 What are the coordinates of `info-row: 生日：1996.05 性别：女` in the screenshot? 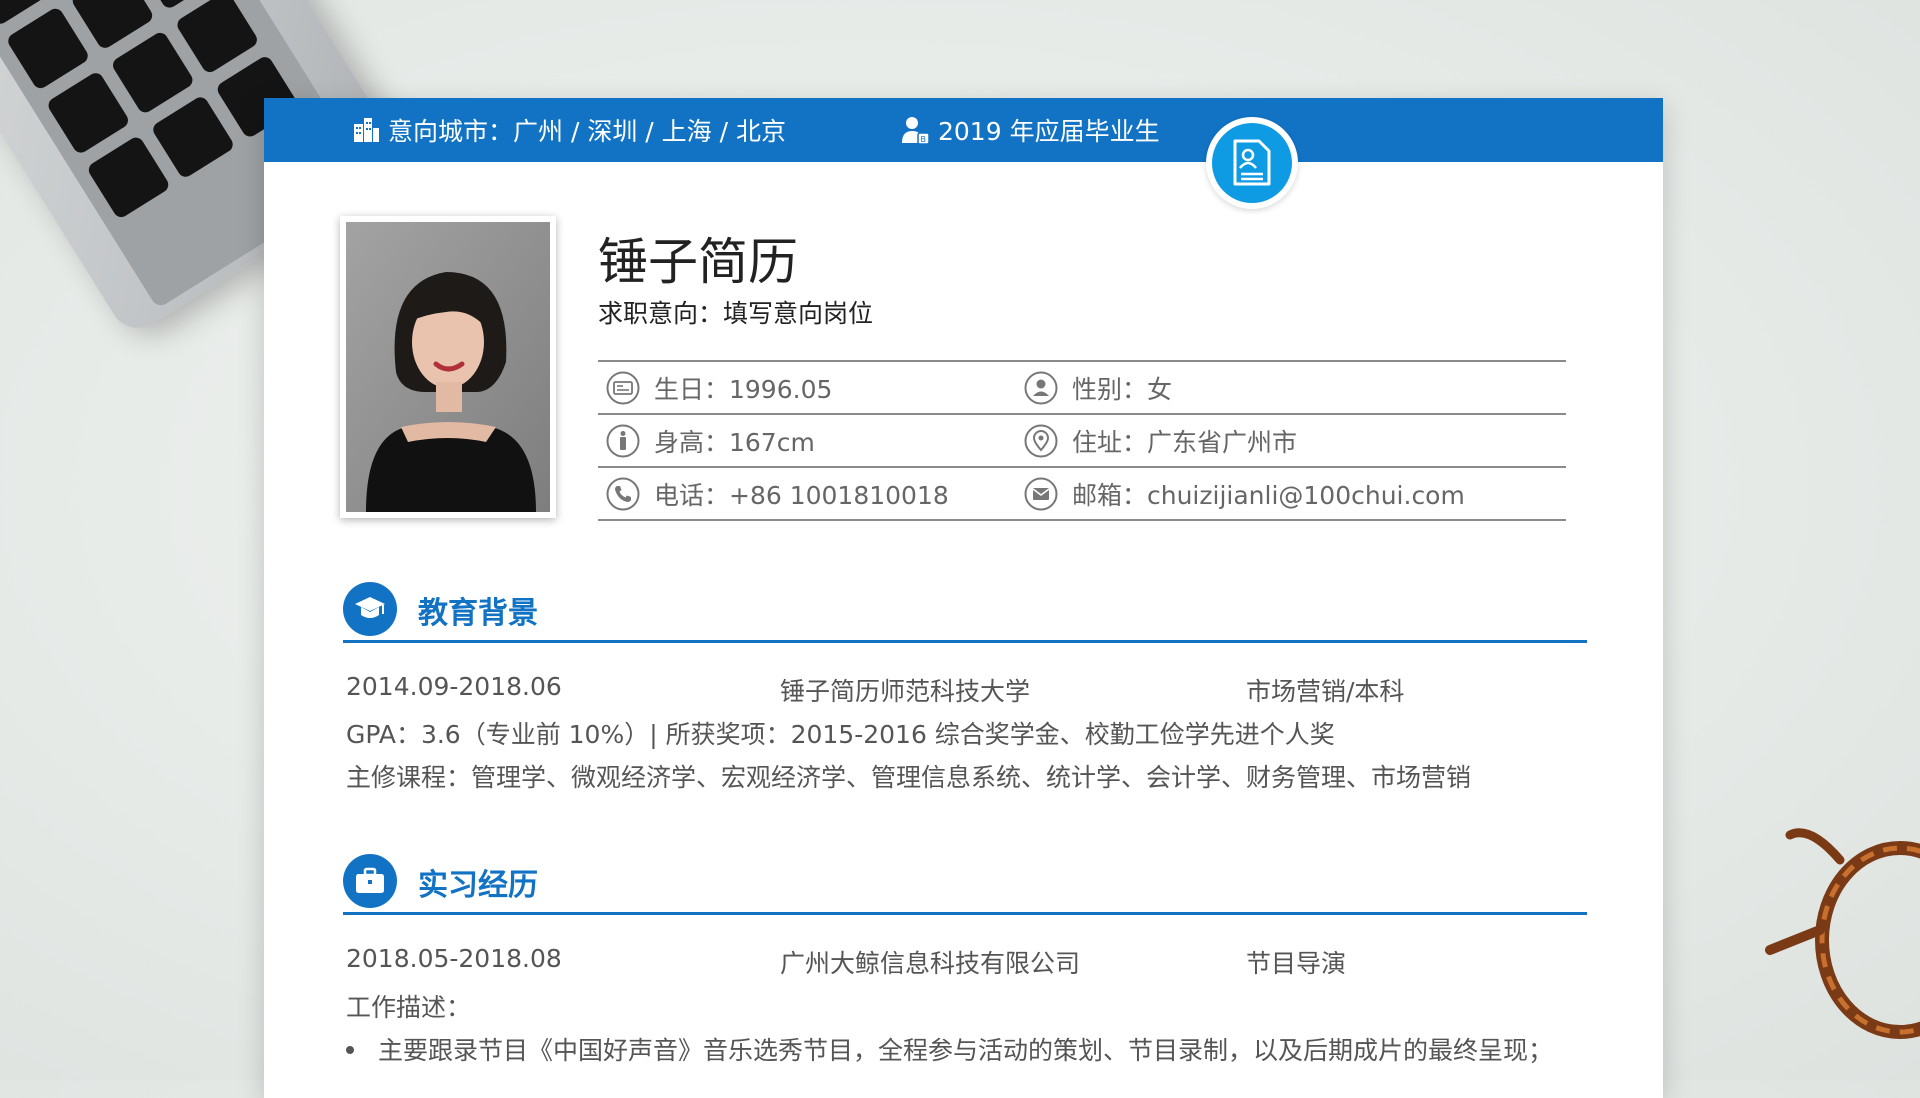 It's located at (1082, 386).